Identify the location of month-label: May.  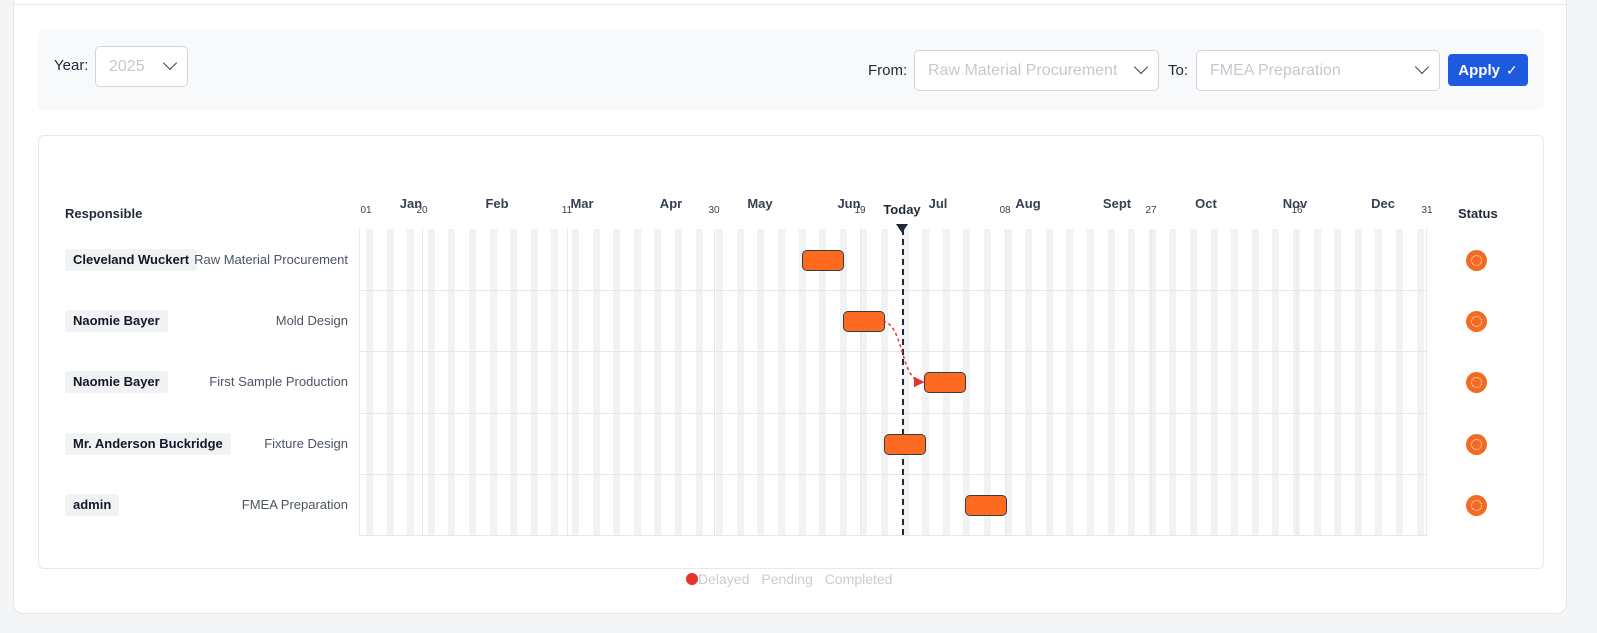
(760, 203).